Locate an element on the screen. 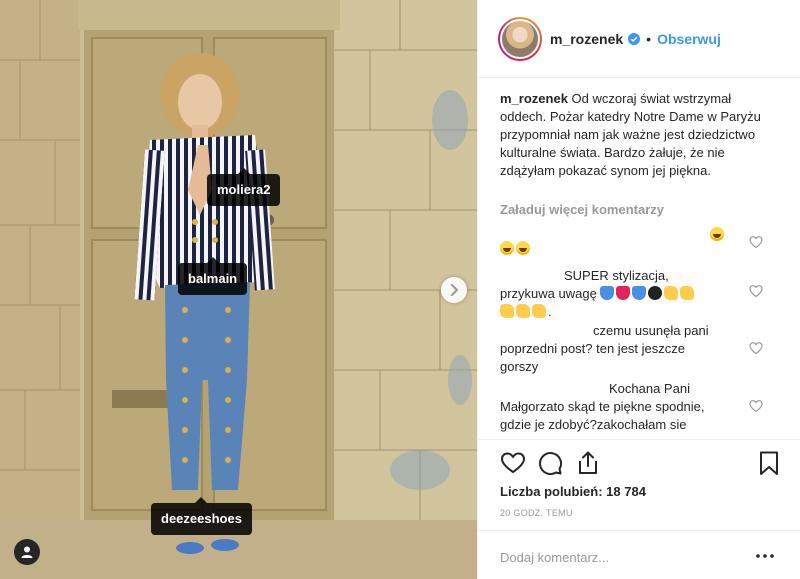 This screenshot has height=579, width=800. heart-icon is located at coordinates (513, 463).